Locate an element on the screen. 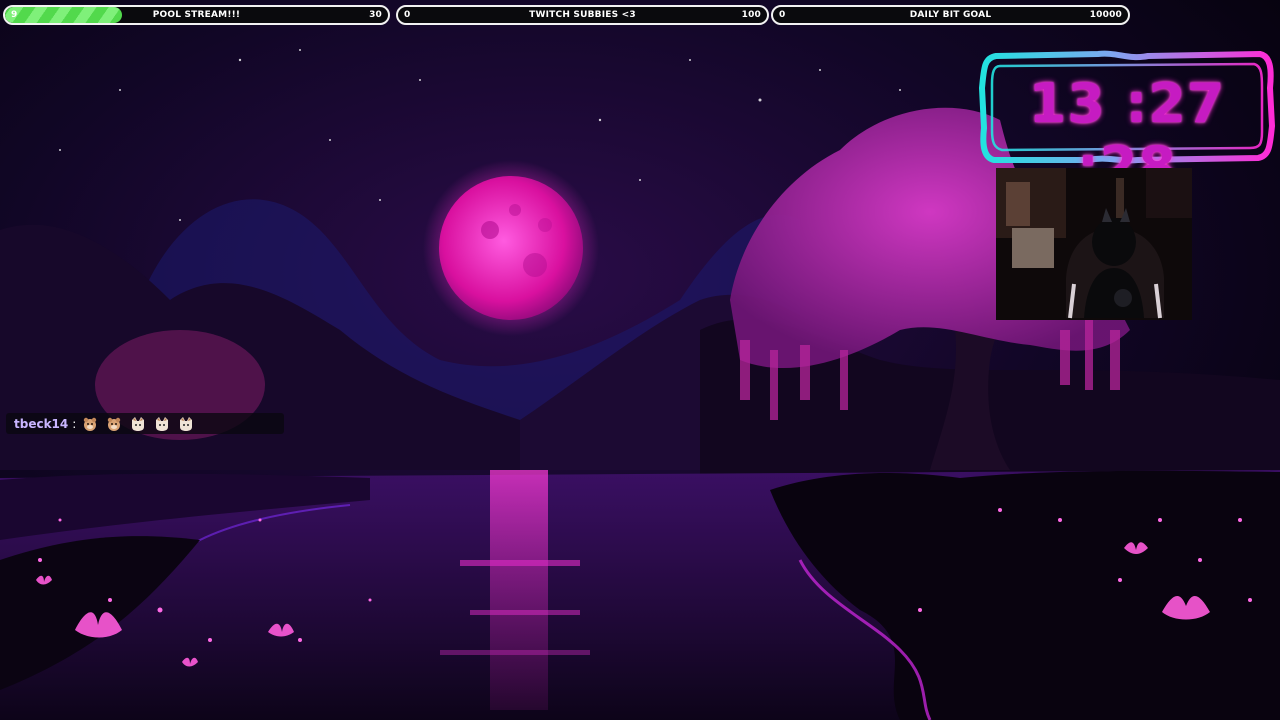 Image resolution: width=1280 pixels, height=720 pixels. goal-target-value: 30 is located at coordinates (375, 15).